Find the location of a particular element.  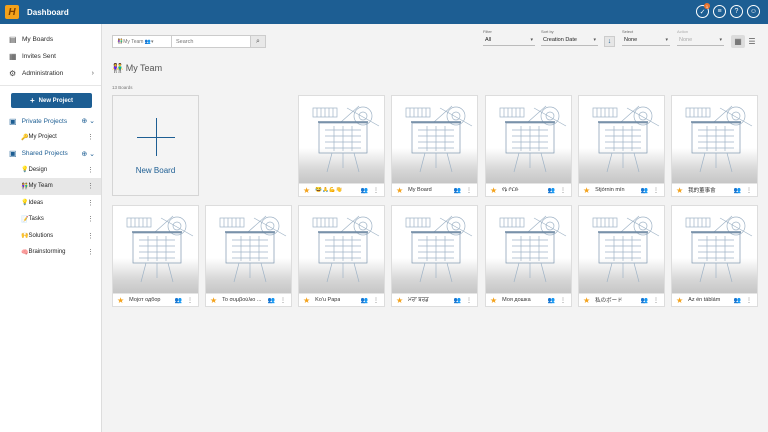

board-card: ★ 我的董事會 👥 ⋮ is located at coordinates (714, 146).